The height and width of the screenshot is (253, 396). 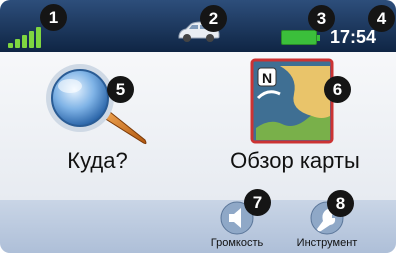 What do you see at coordinates (53, 17) in the screenshot?
I see `callout-1: 1` at bounding box center [53, 17].